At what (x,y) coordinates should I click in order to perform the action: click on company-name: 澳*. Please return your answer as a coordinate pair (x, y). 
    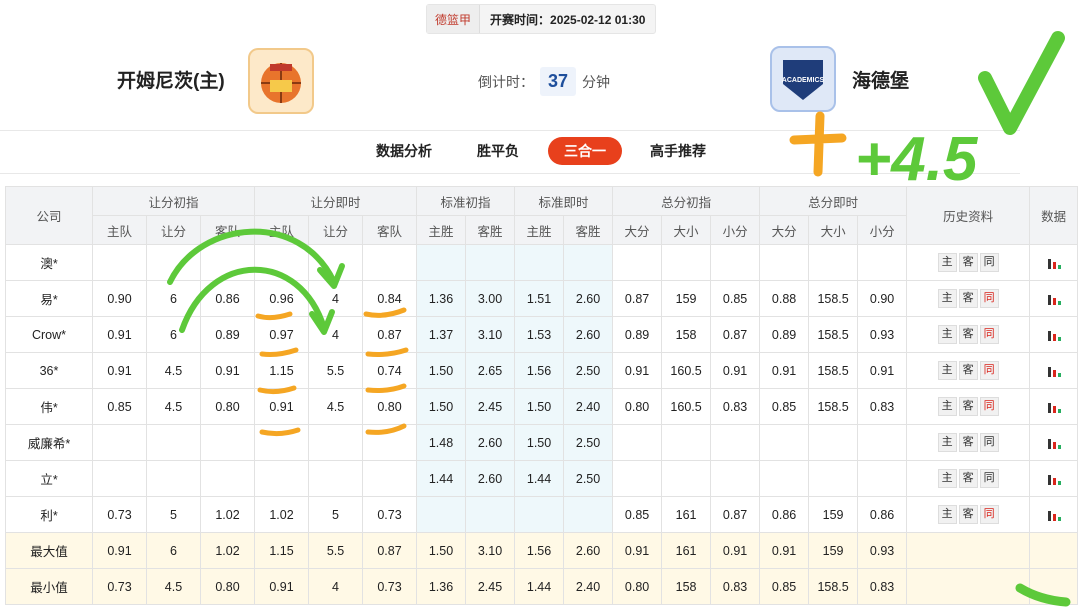
    Looking at the image, I should click on (49, 262).